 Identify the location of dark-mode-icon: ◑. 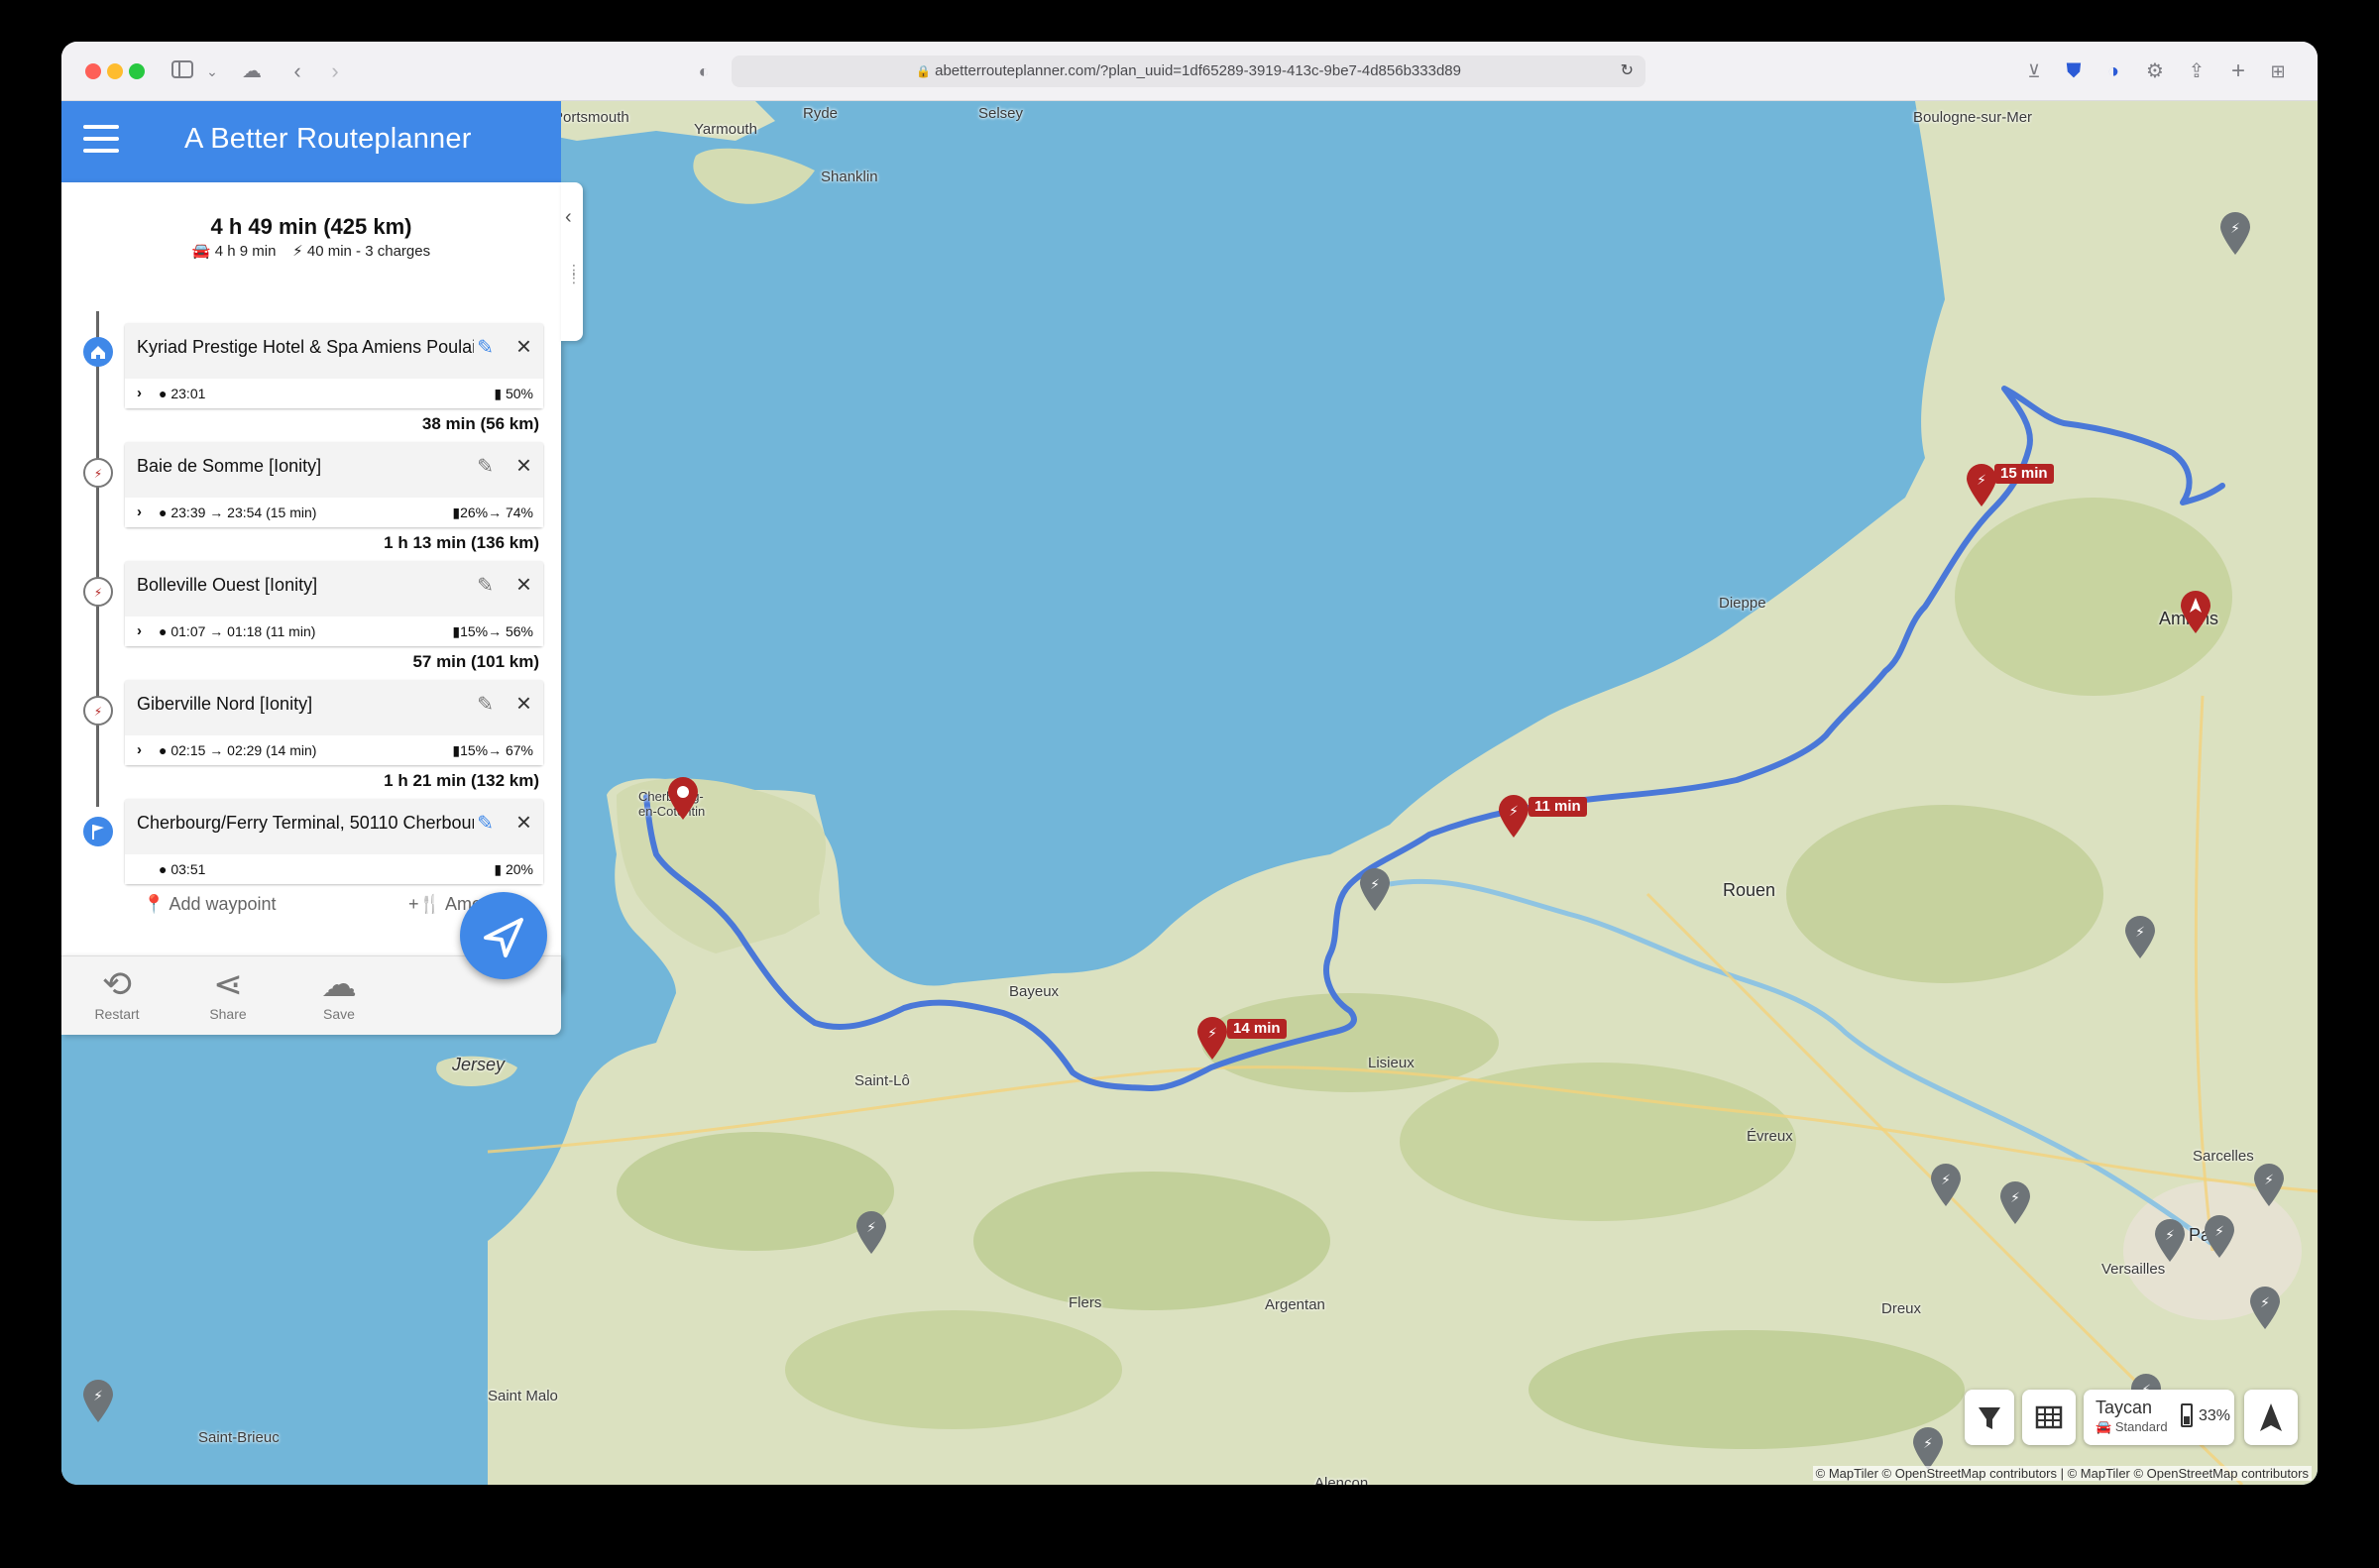
(2113, 71).